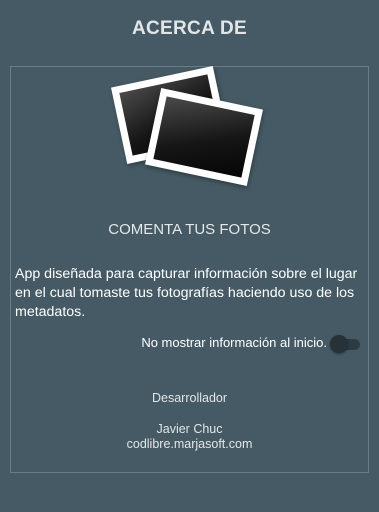 The width and height of the screenshot is (379, 512). I want to click on photo-front, so click(204, 137).